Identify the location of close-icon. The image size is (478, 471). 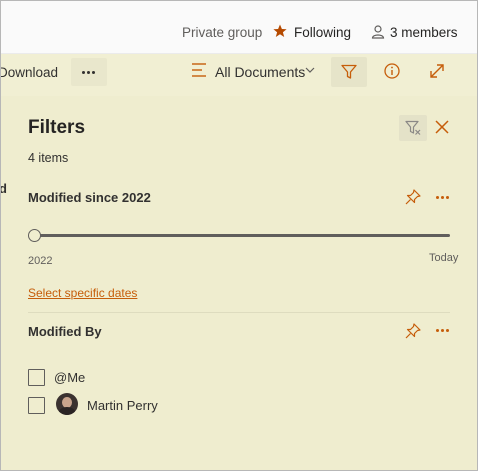
(442, 127).